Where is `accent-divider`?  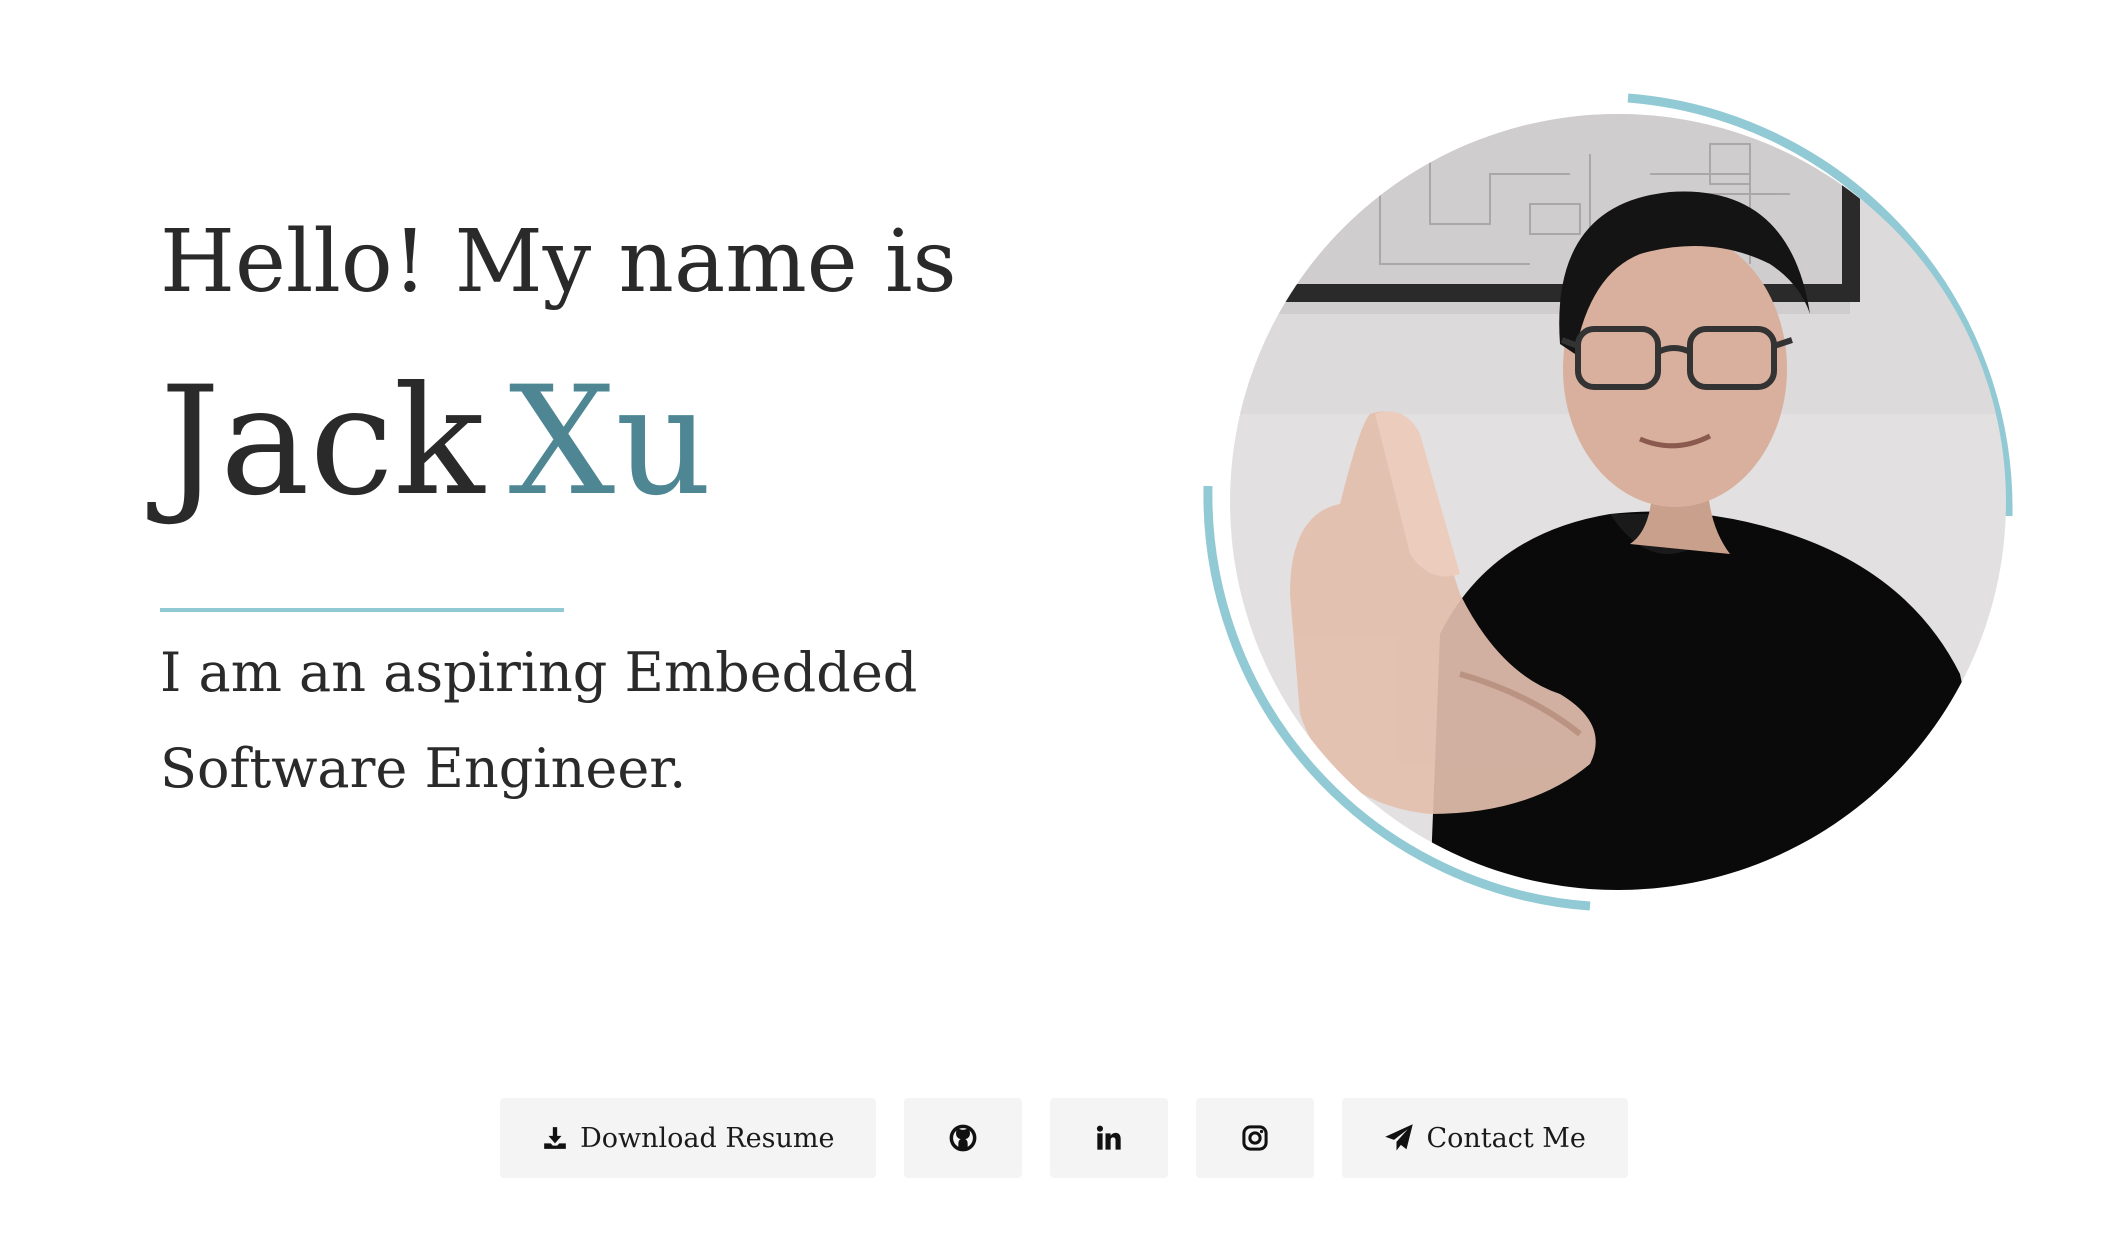 accent-divider is located at coordinates (362, 610).